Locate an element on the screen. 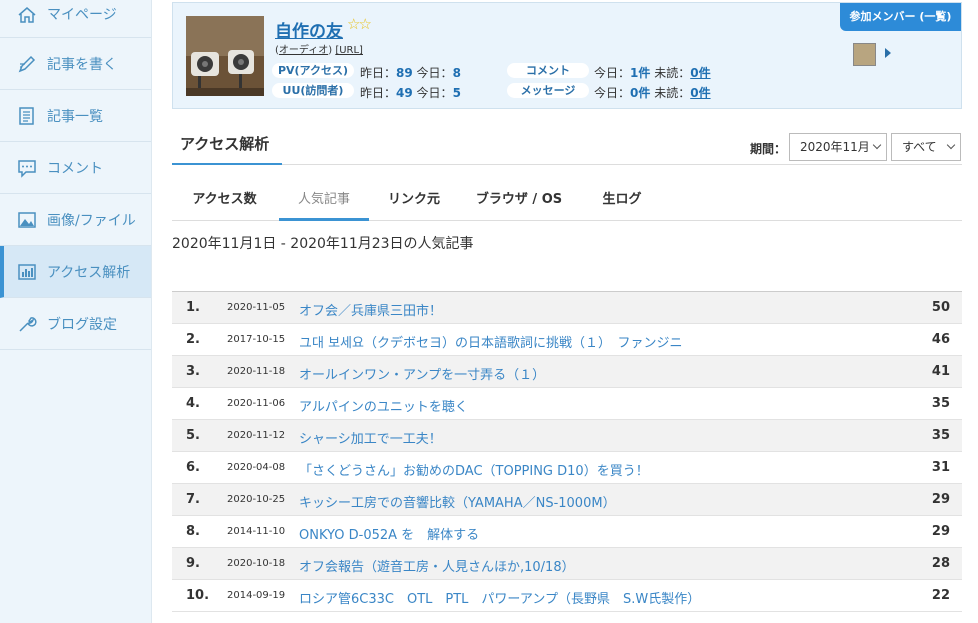 The height and width of the screenshot is (623, 978). article-title-link: シャーシ加工で一工夫！ is located at coordinates (370, 437).